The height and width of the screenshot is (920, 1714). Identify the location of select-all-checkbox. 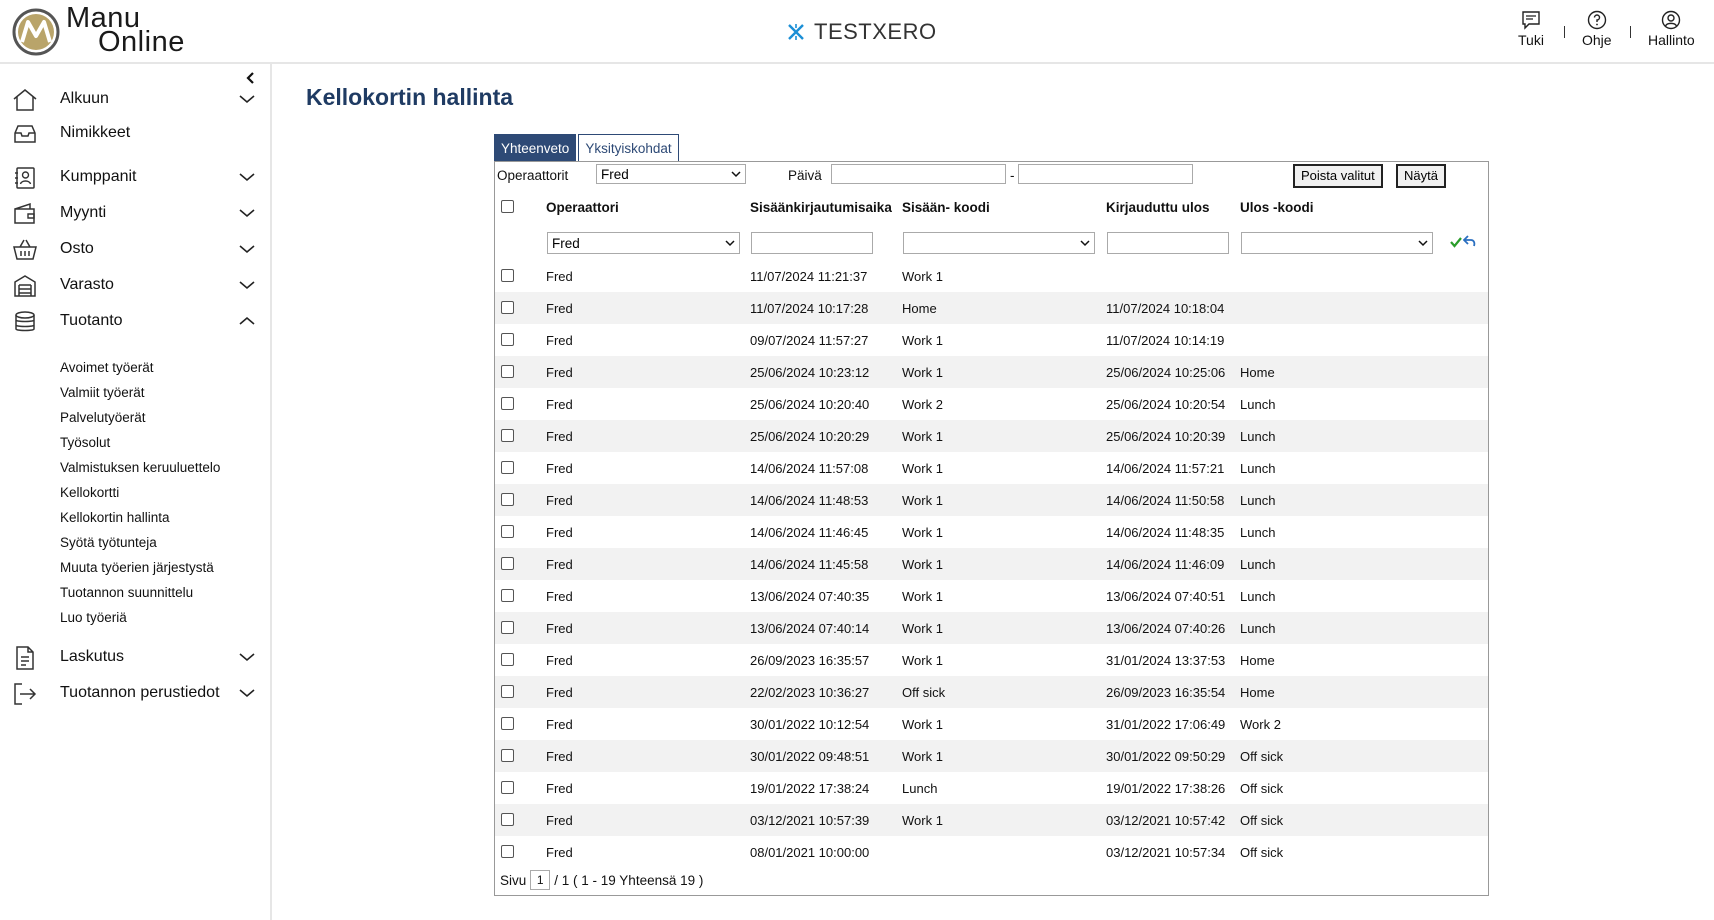
(507, 206).